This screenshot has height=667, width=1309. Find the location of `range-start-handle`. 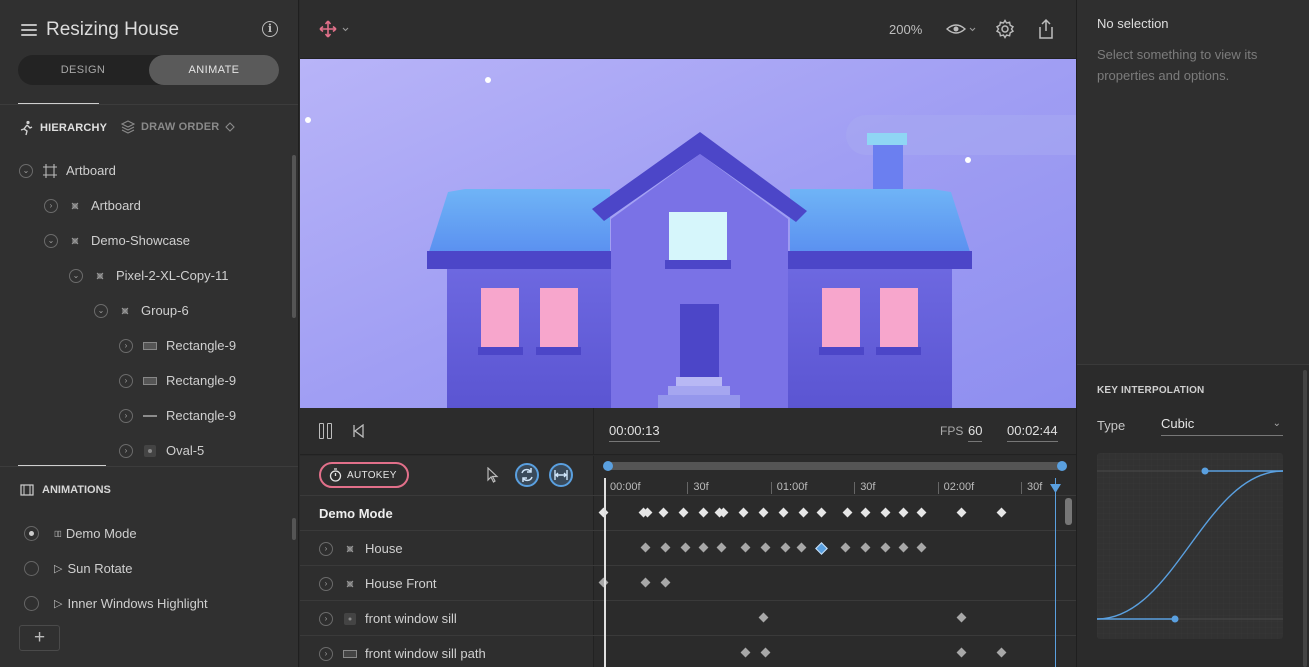

range-start-handle is located at coordinates (608, 466).